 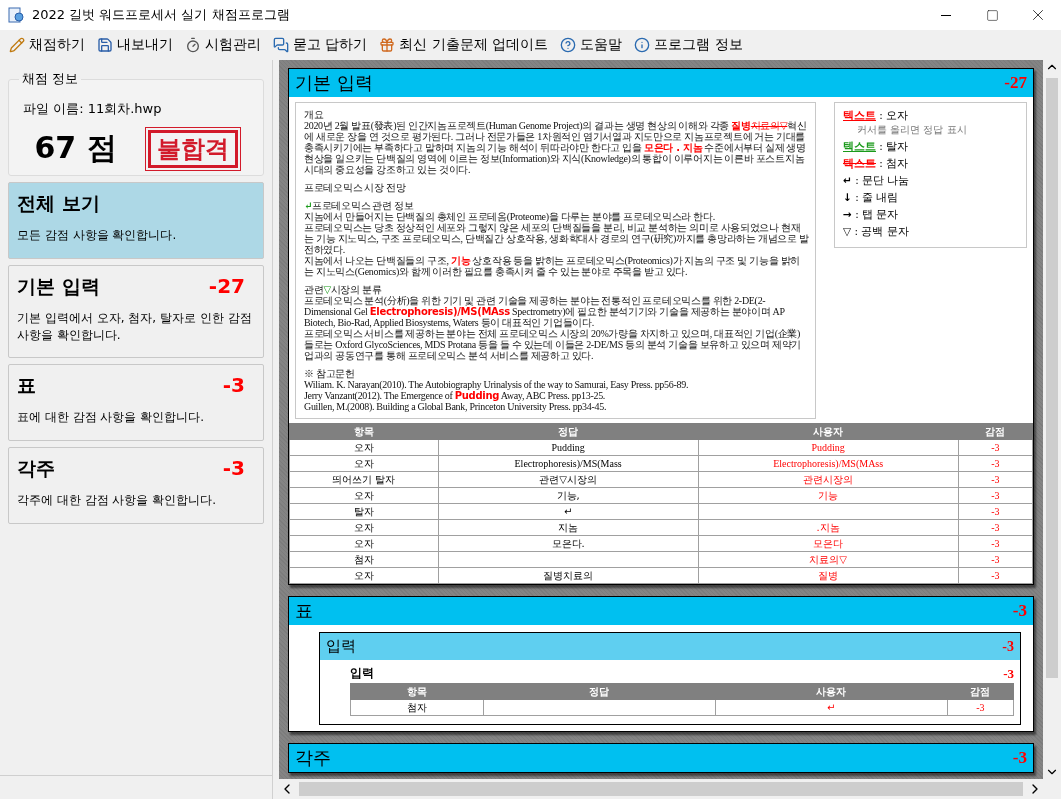 I want to click on card-title: 표, so click(x=26, y=386).